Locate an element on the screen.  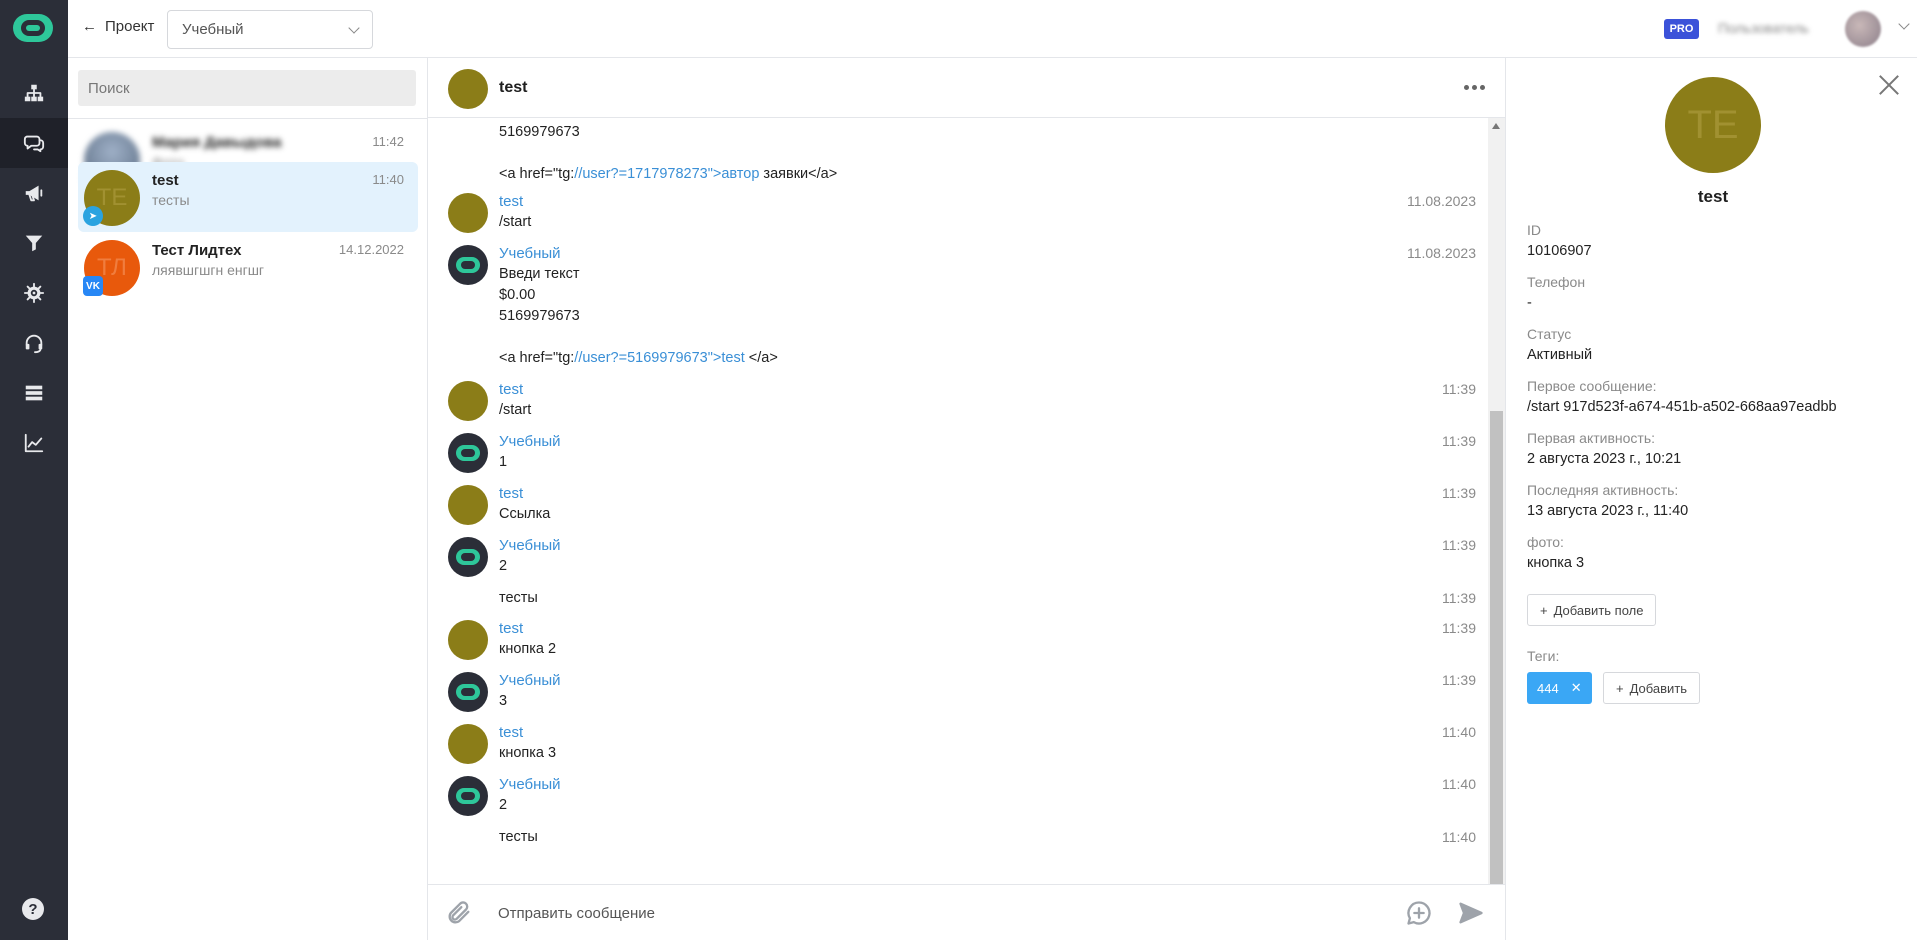
attach-icon is located at coordinates (459, 914).